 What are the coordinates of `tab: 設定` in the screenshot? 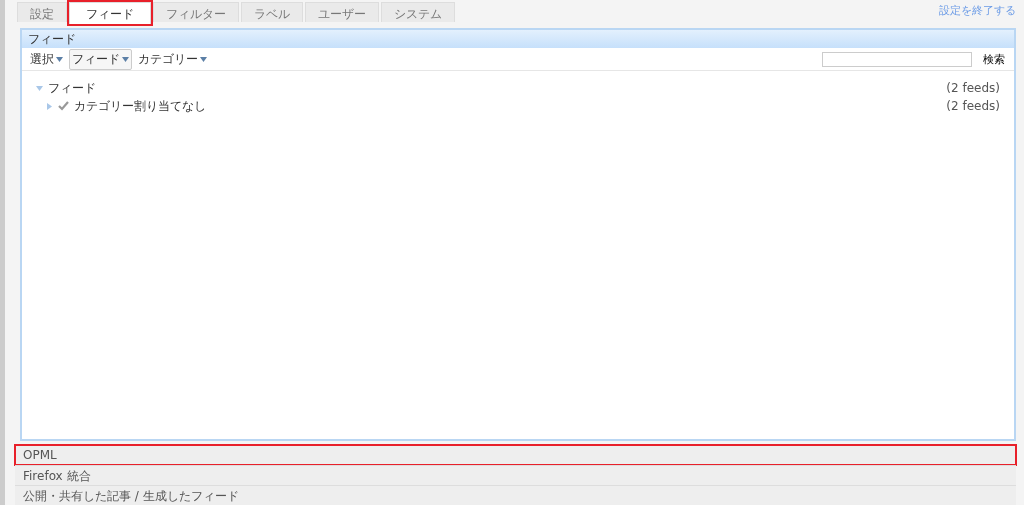 It's located at (42, 12).